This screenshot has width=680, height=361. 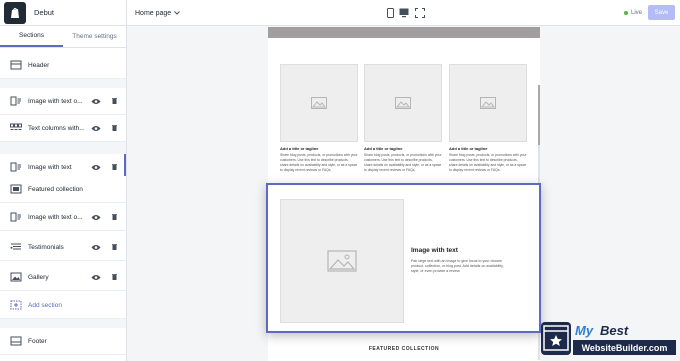 I want to click on sidebar-item-testimonials: Testimonials, so click(x=63, y=247).